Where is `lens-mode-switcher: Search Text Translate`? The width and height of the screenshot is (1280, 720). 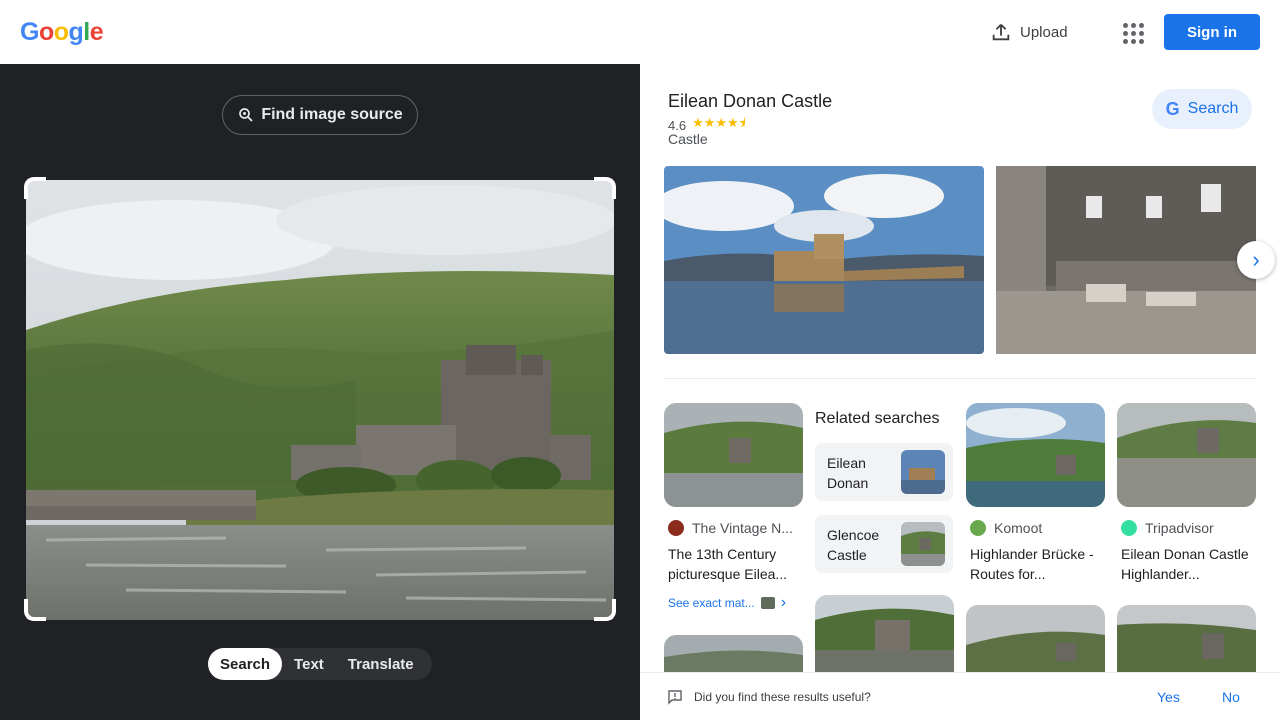 lens-mode-switcher: Search Text Translate is located at coordinates (320, 664).